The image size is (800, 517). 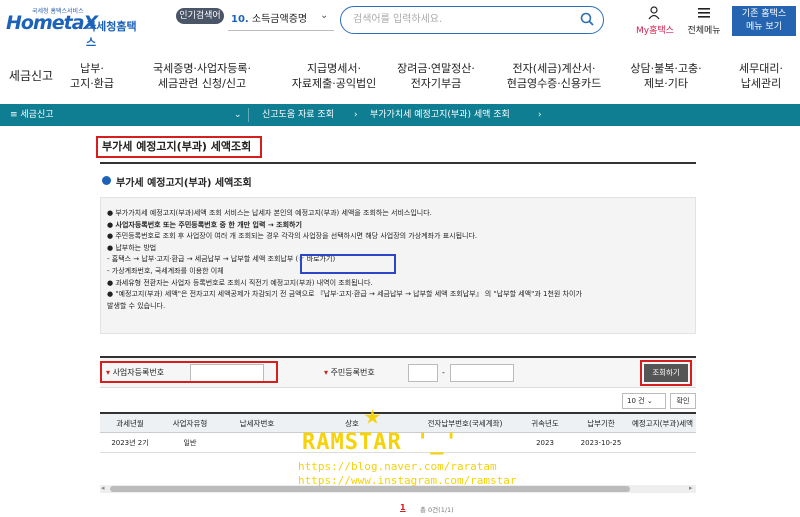 I want to click on column-header: 예정고지(부과)세액, so click(x=663, y=423).